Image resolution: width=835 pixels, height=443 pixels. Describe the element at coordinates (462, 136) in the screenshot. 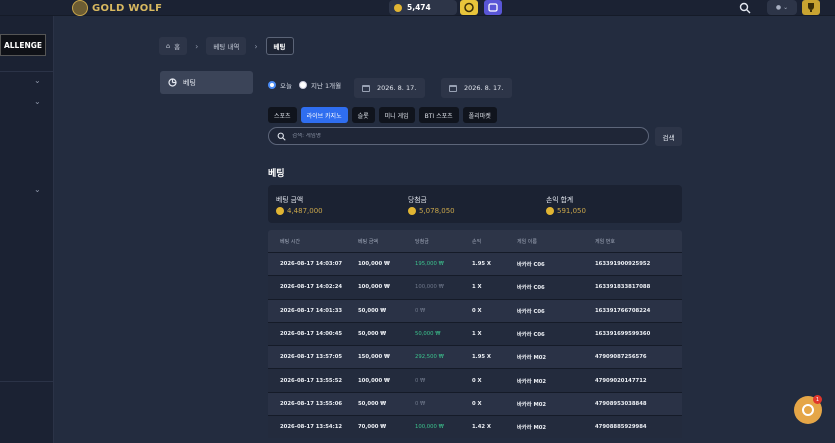

I see `search-input` at that location.